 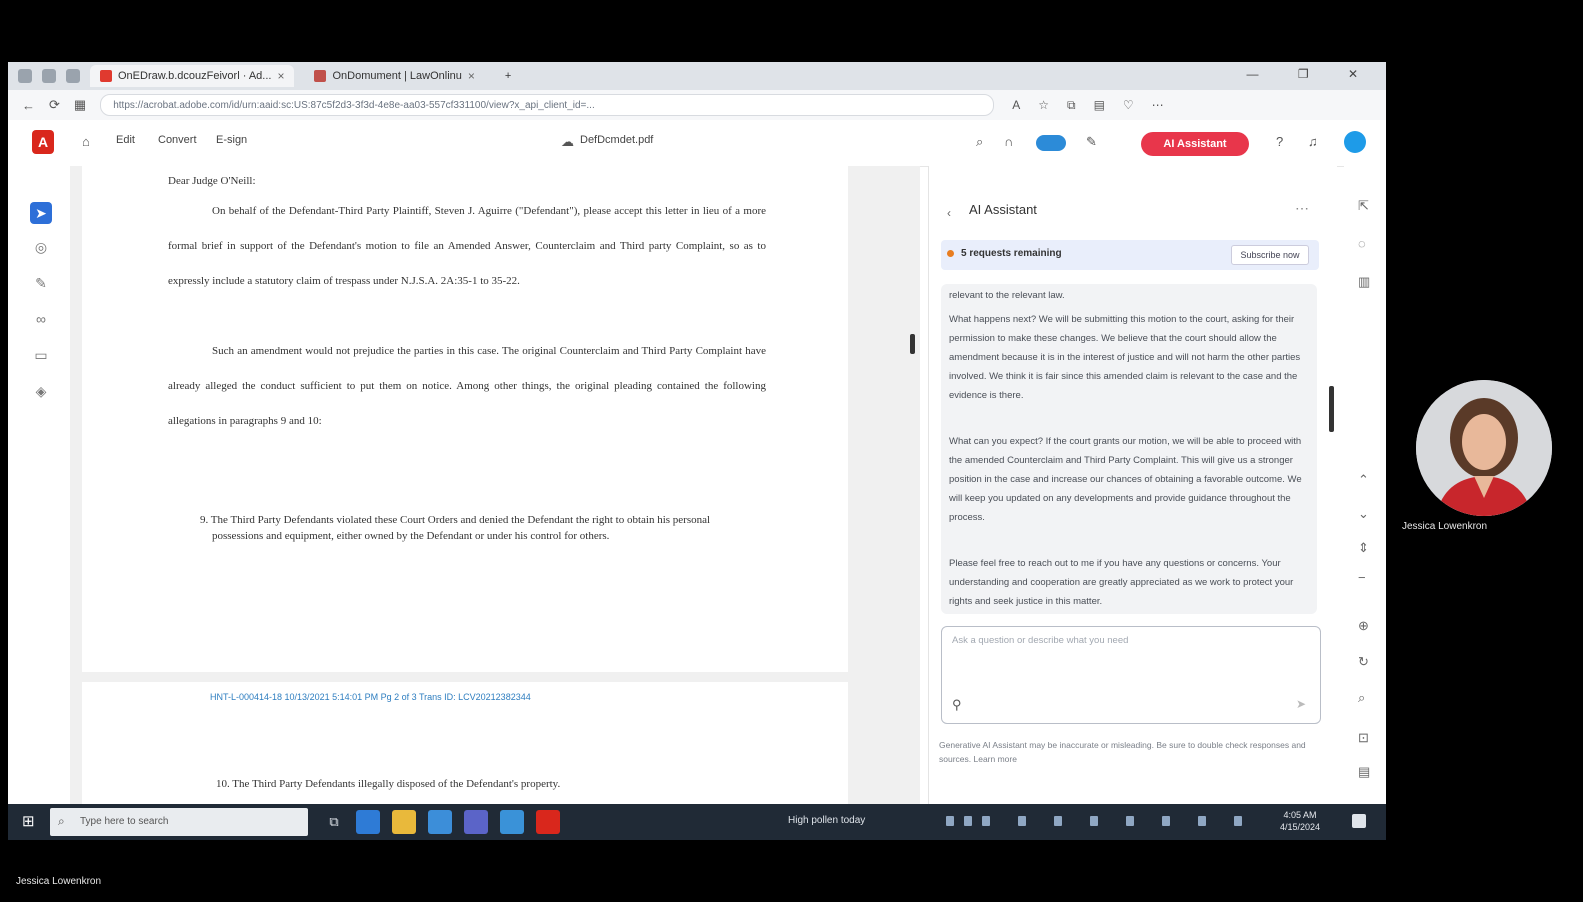 What do you see at coordinates (957, 705) in the screenshot?
I see `microphone-icon: ⚲` at bounding box center [957, 705].